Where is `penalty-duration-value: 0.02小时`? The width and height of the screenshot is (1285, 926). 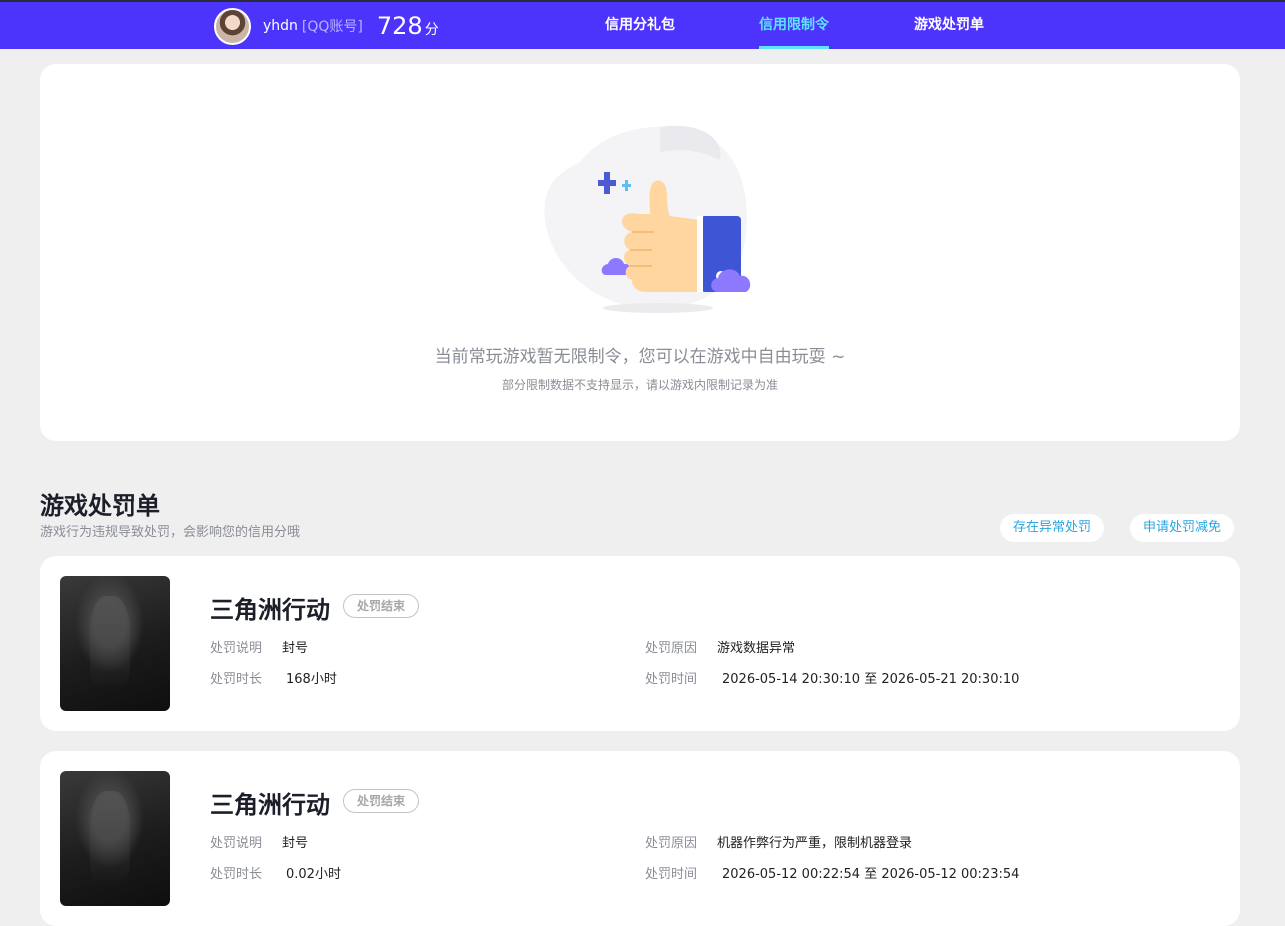
penalty-duration-value: 0.02小时 is located at coordinates (313, 874).